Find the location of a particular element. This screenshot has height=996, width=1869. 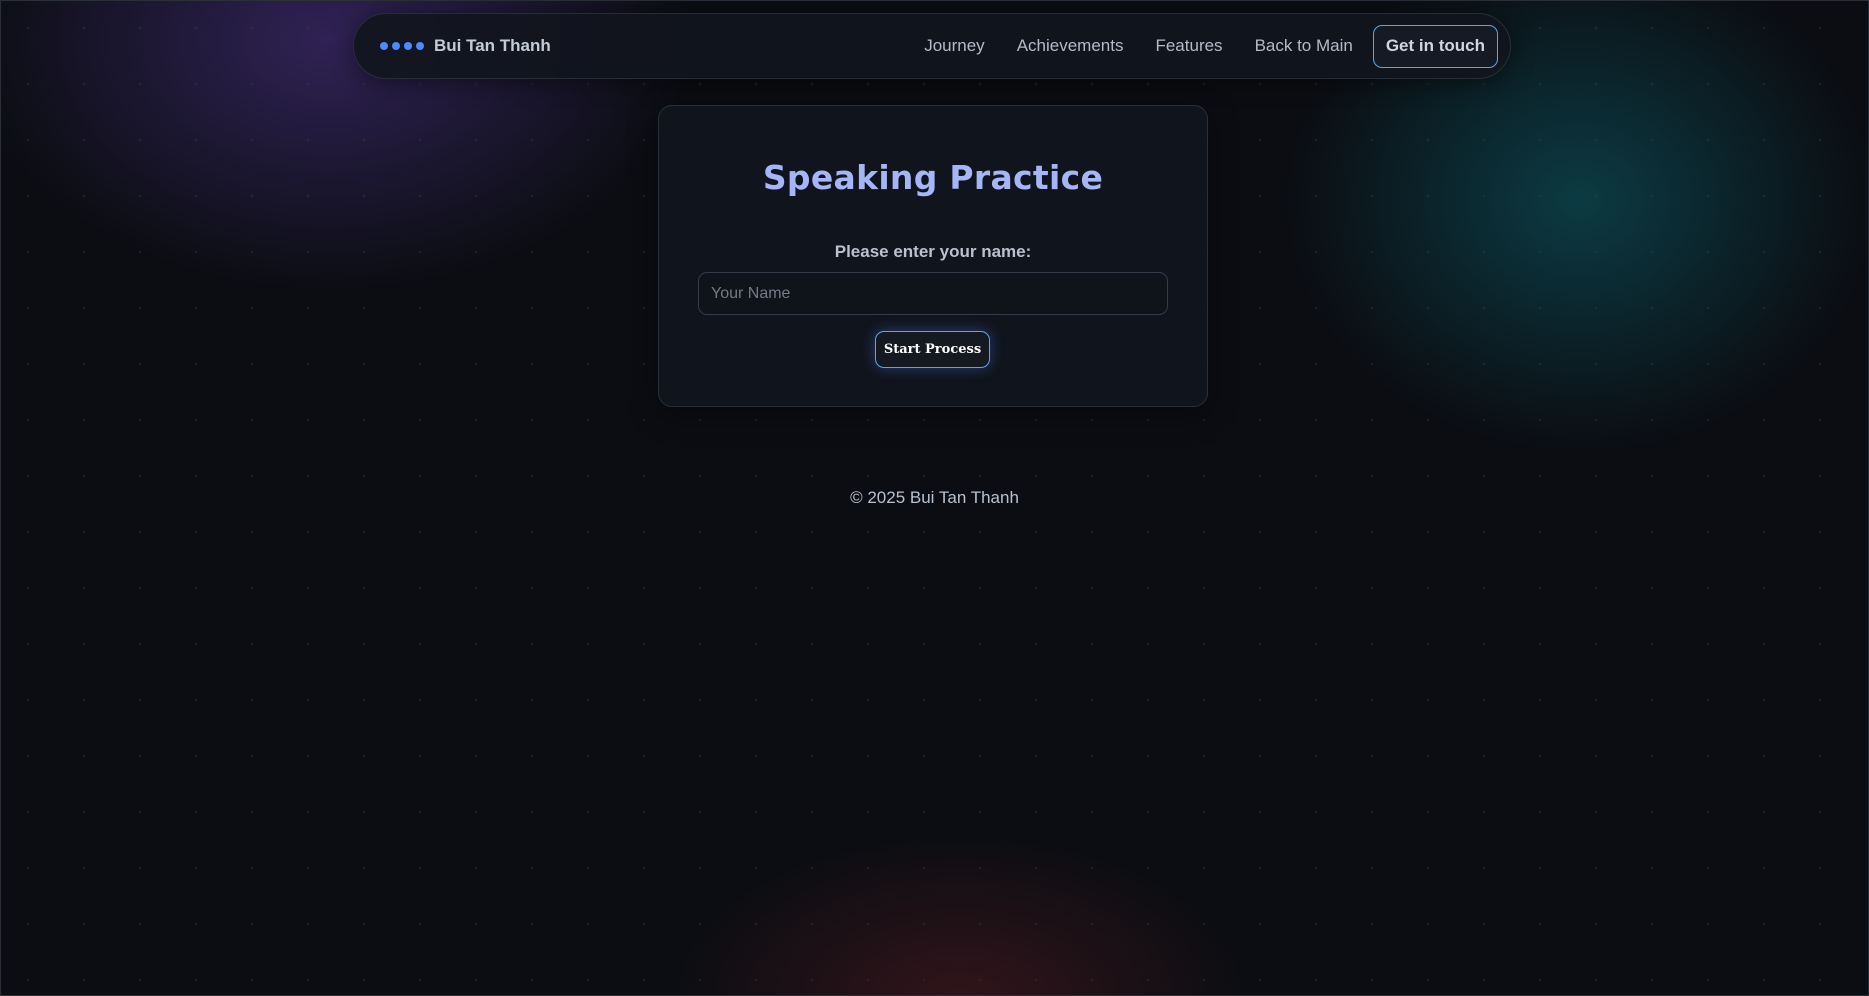

nav-link-journey: Journey is located at coordinates (954, 46).